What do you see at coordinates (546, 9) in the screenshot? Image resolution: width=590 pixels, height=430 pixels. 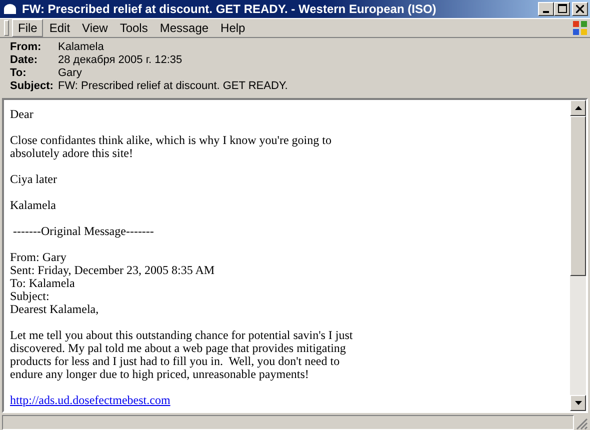 I see `minimize-button` at bounding box center [546, 9].